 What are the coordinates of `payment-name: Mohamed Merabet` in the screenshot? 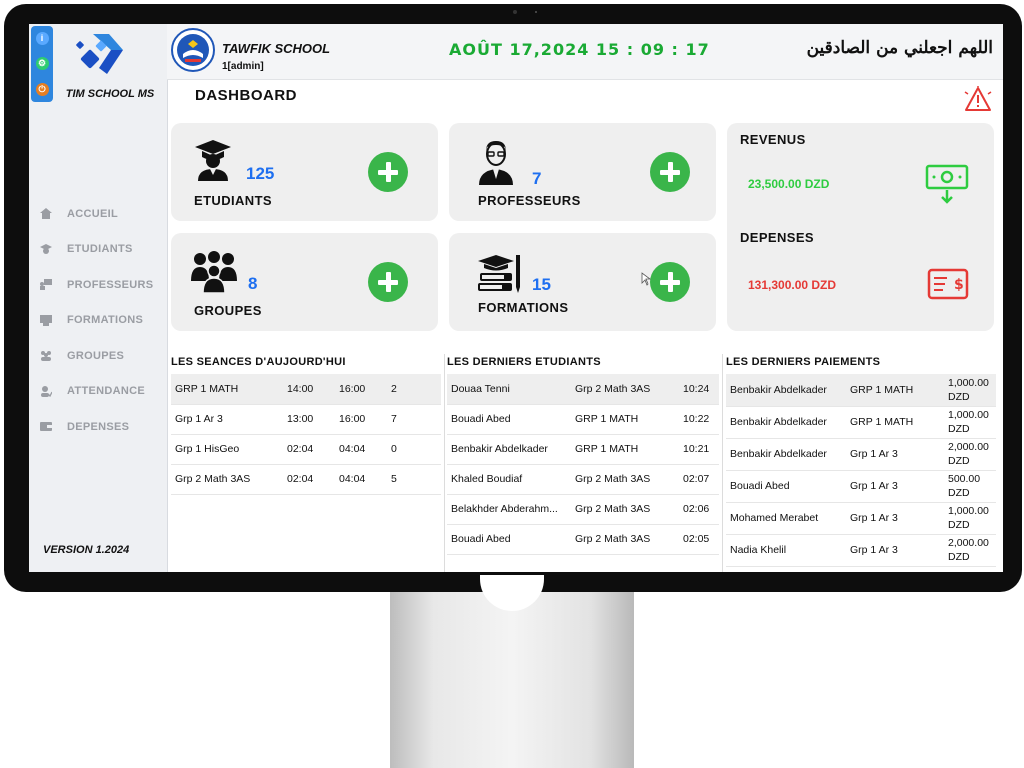 It's located at (786, 518).